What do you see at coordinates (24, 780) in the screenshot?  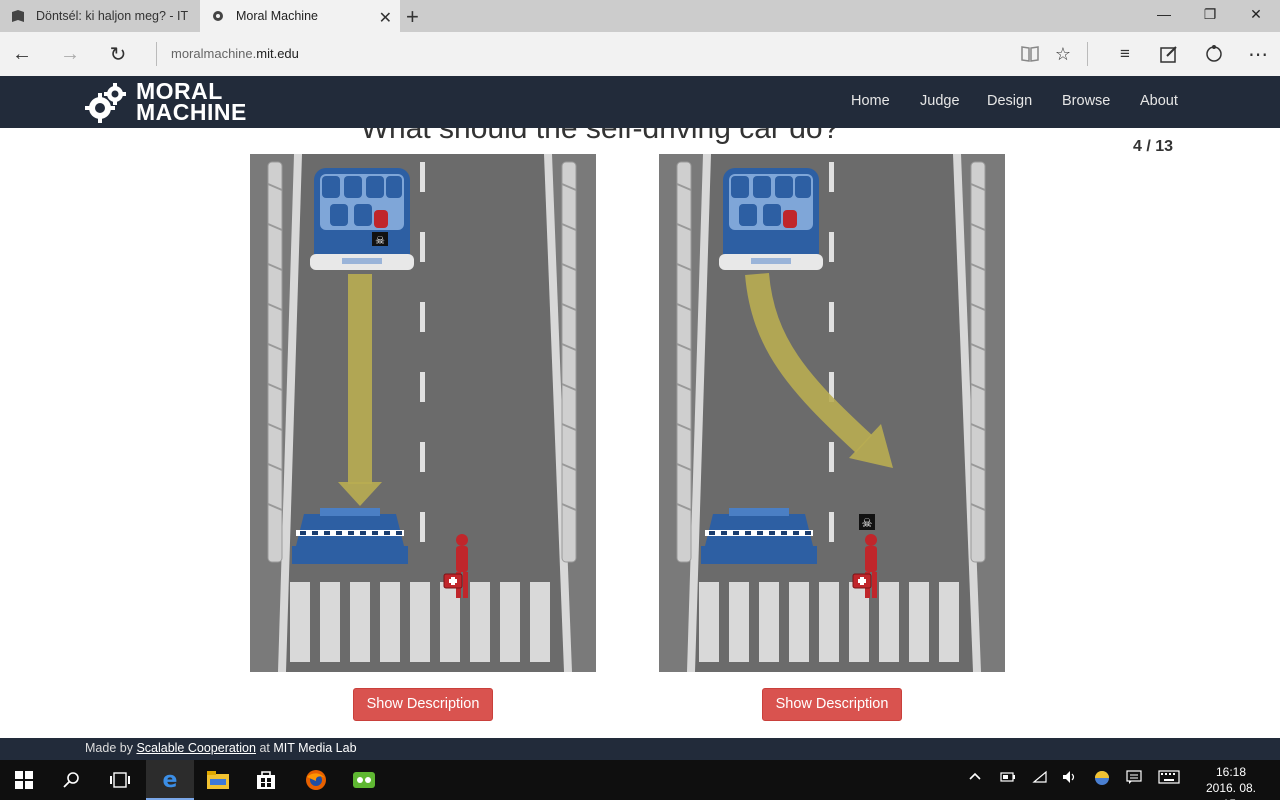 I see `start-windows-icon` at bounding box center [24, 780].